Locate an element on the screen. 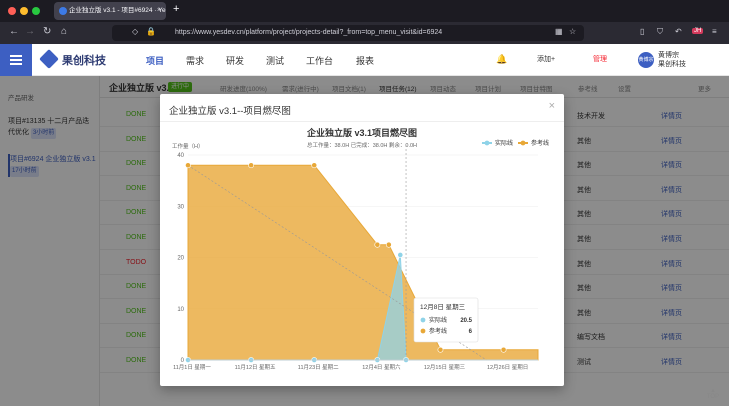 The image size is (729, 406). tooltip-series-name: 实际线 is located at coordinates (438, 320).